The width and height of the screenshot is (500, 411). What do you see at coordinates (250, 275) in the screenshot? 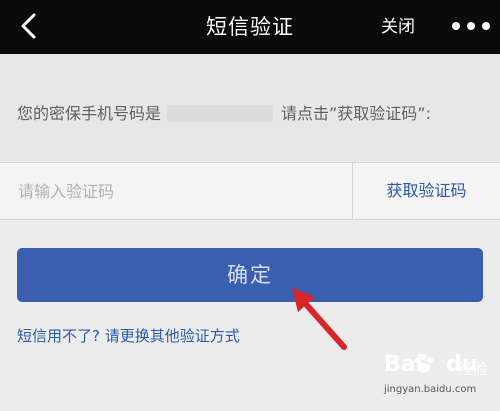
I see `confirm-button: 确定` at bounding box center [250, 275].